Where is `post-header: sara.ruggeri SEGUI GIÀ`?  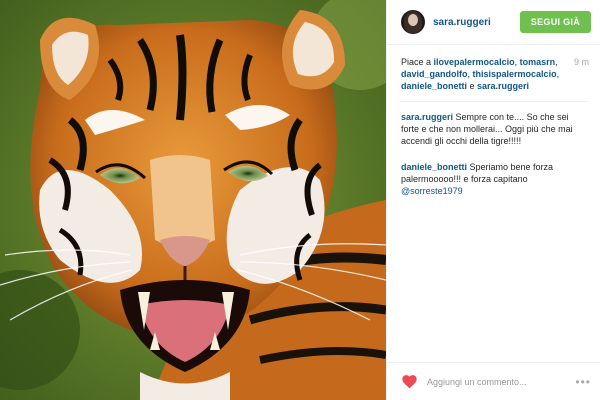 post-header: sara.ruggeri SEGUI GIÀ is located at coordinates (493, 22).